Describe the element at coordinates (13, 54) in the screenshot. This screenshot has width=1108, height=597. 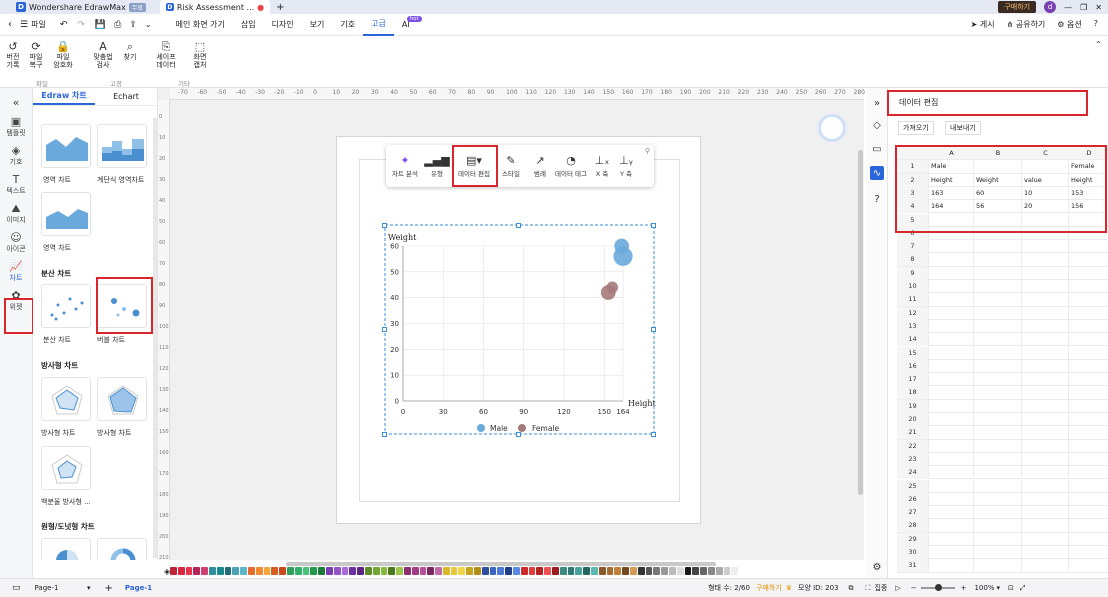
I see `version-history-button: ↺ 버전 기록` at that location.